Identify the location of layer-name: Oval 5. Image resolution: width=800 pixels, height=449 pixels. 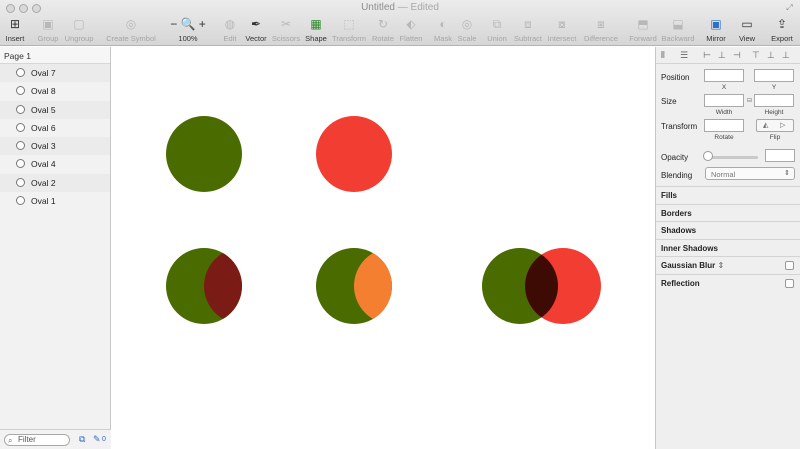
(43, 109).